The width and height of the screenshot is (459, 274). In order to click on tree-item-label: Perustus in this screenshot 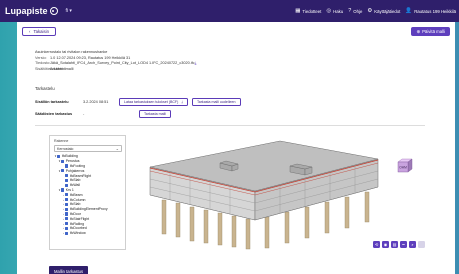, I will do `click(72, 161)`.